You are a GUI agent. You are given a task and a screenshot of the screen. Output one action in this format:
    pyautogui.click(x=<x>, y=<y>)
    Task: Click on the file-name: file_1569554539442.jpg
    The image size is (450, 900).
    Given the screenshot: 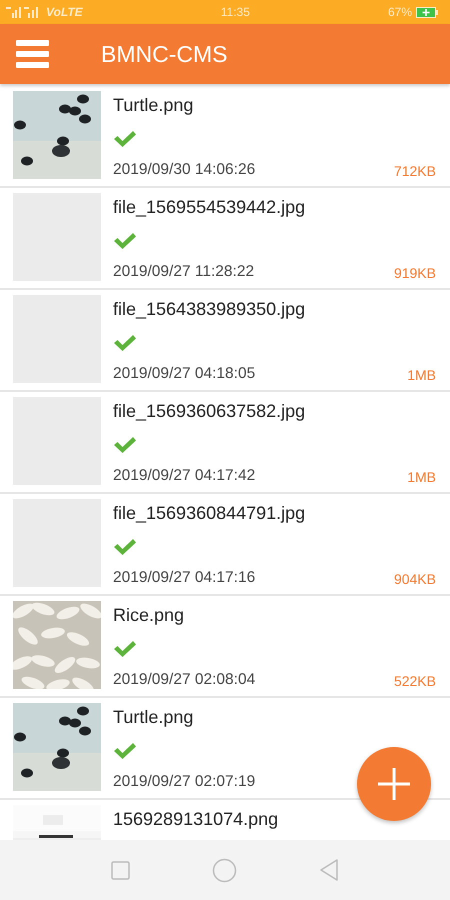 What is the action you would take?
    pyautogui.click(x=209, y=207)
    